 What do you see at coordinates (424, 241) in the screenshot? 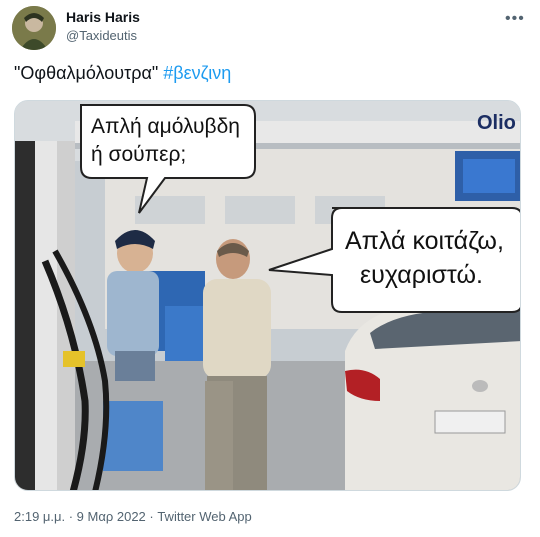
I see `bubble-right-line-1: Απλά κοιτάζω,` at bounding box center [424, 241].